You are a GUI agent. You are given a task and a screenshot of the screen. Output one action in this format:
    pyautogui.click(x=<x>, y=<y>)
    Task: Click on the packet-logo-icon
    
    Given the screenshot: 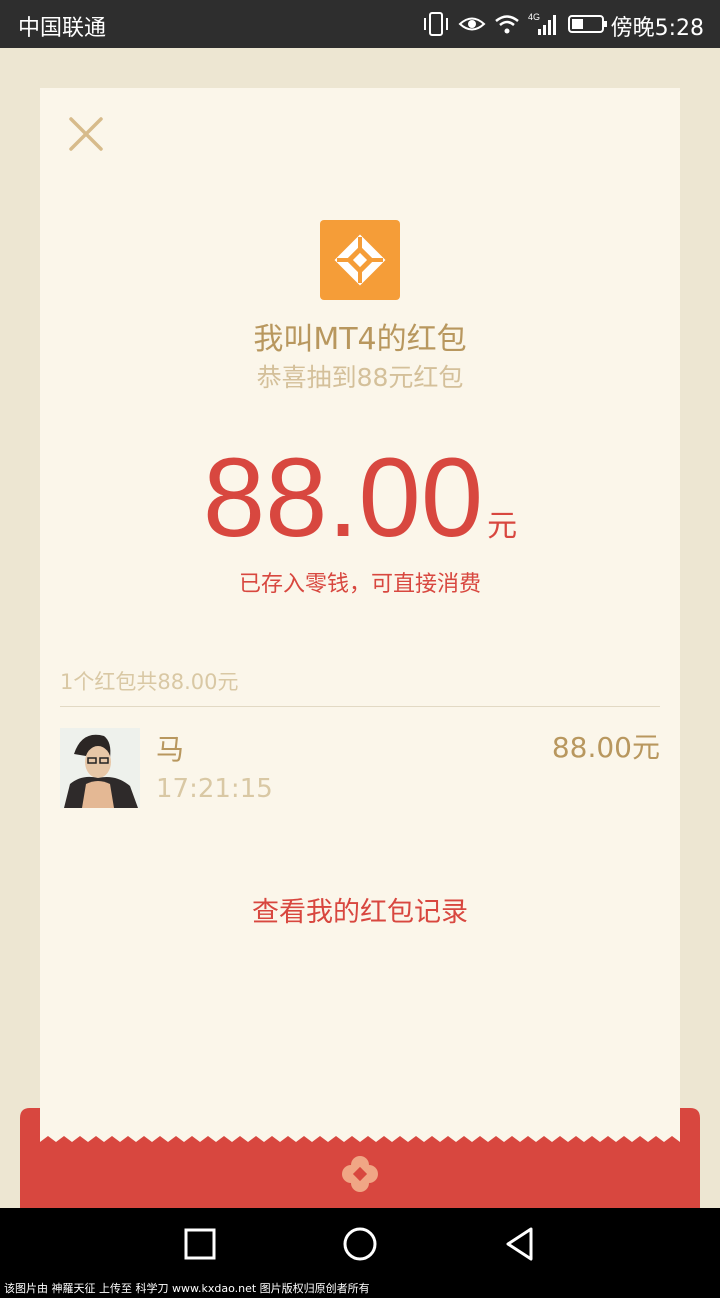 What is the action you would take?
    pyautogui.click(x=360, y=260)
    